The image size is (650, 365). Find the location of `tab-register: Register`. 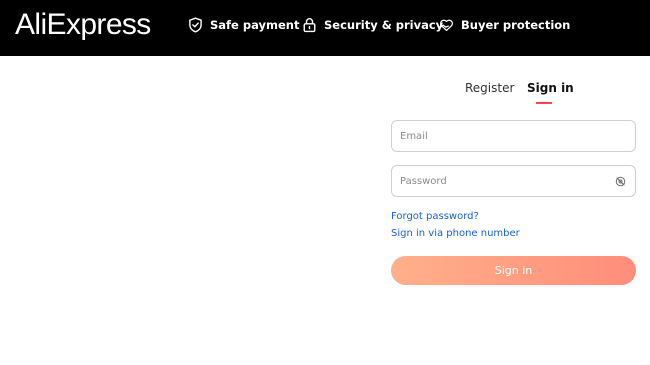

tab-register: Register is located at coordinates (489, 88).